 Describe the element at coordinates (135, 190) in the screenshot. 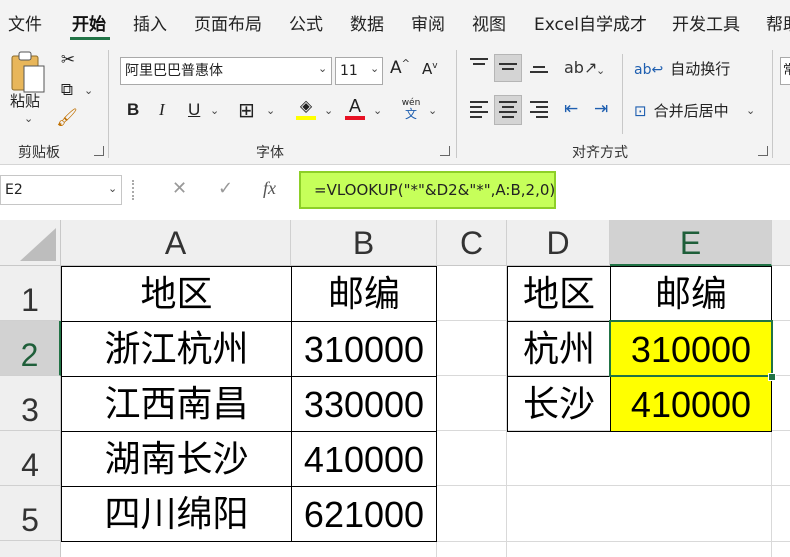

I see `formula-bar-grip` at that location.